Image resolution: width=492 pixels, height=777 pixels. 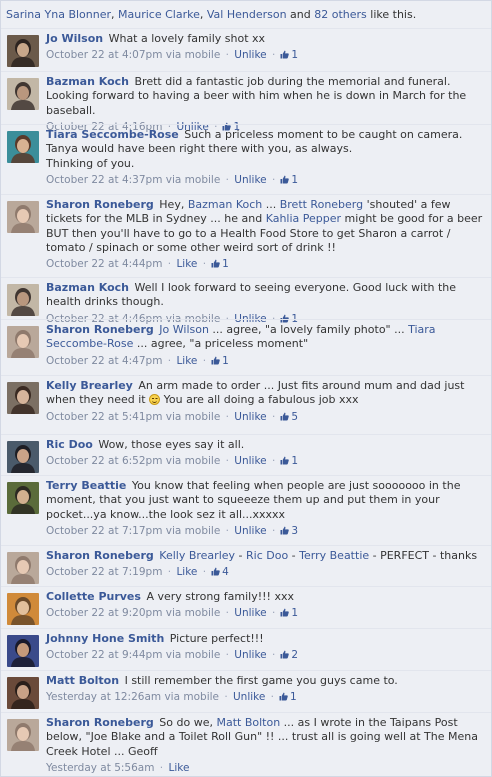 What do you see at coordinates (193, 179) in the screenshot?
I see `via-mobile: via mobile` at bounding box center [193, 179].